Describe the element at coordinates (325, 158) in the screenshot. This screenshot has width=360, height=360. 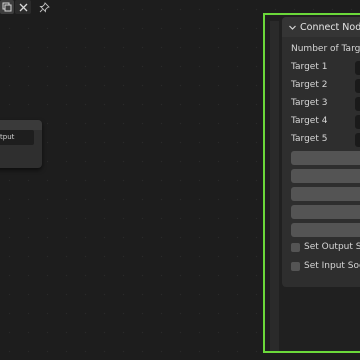
I see `connect-button-1: C` at that location.